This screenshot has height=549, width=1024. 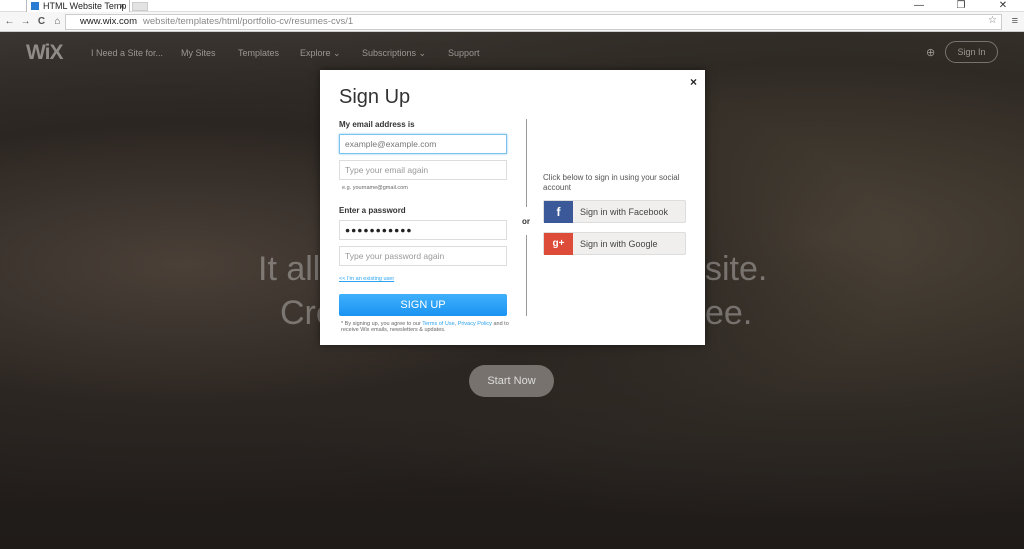 I want to click on email-confirm-field: Type your email again, so click(x=423, y=170).